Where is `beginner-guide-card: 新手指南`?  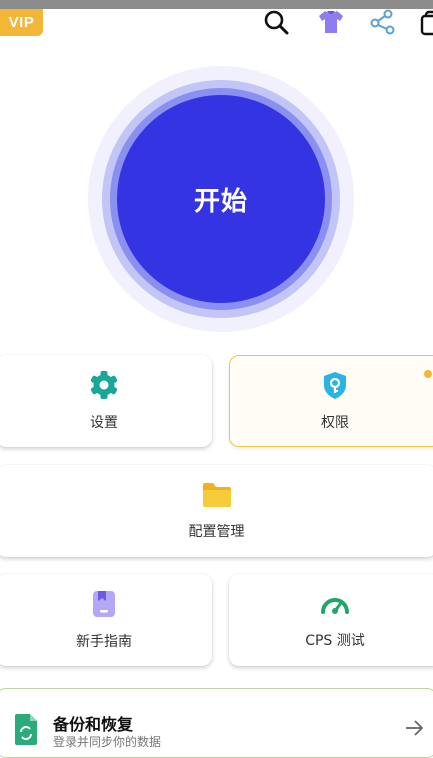
beginner-guide-card: 新手指南 is located at coordinates (106, 620).